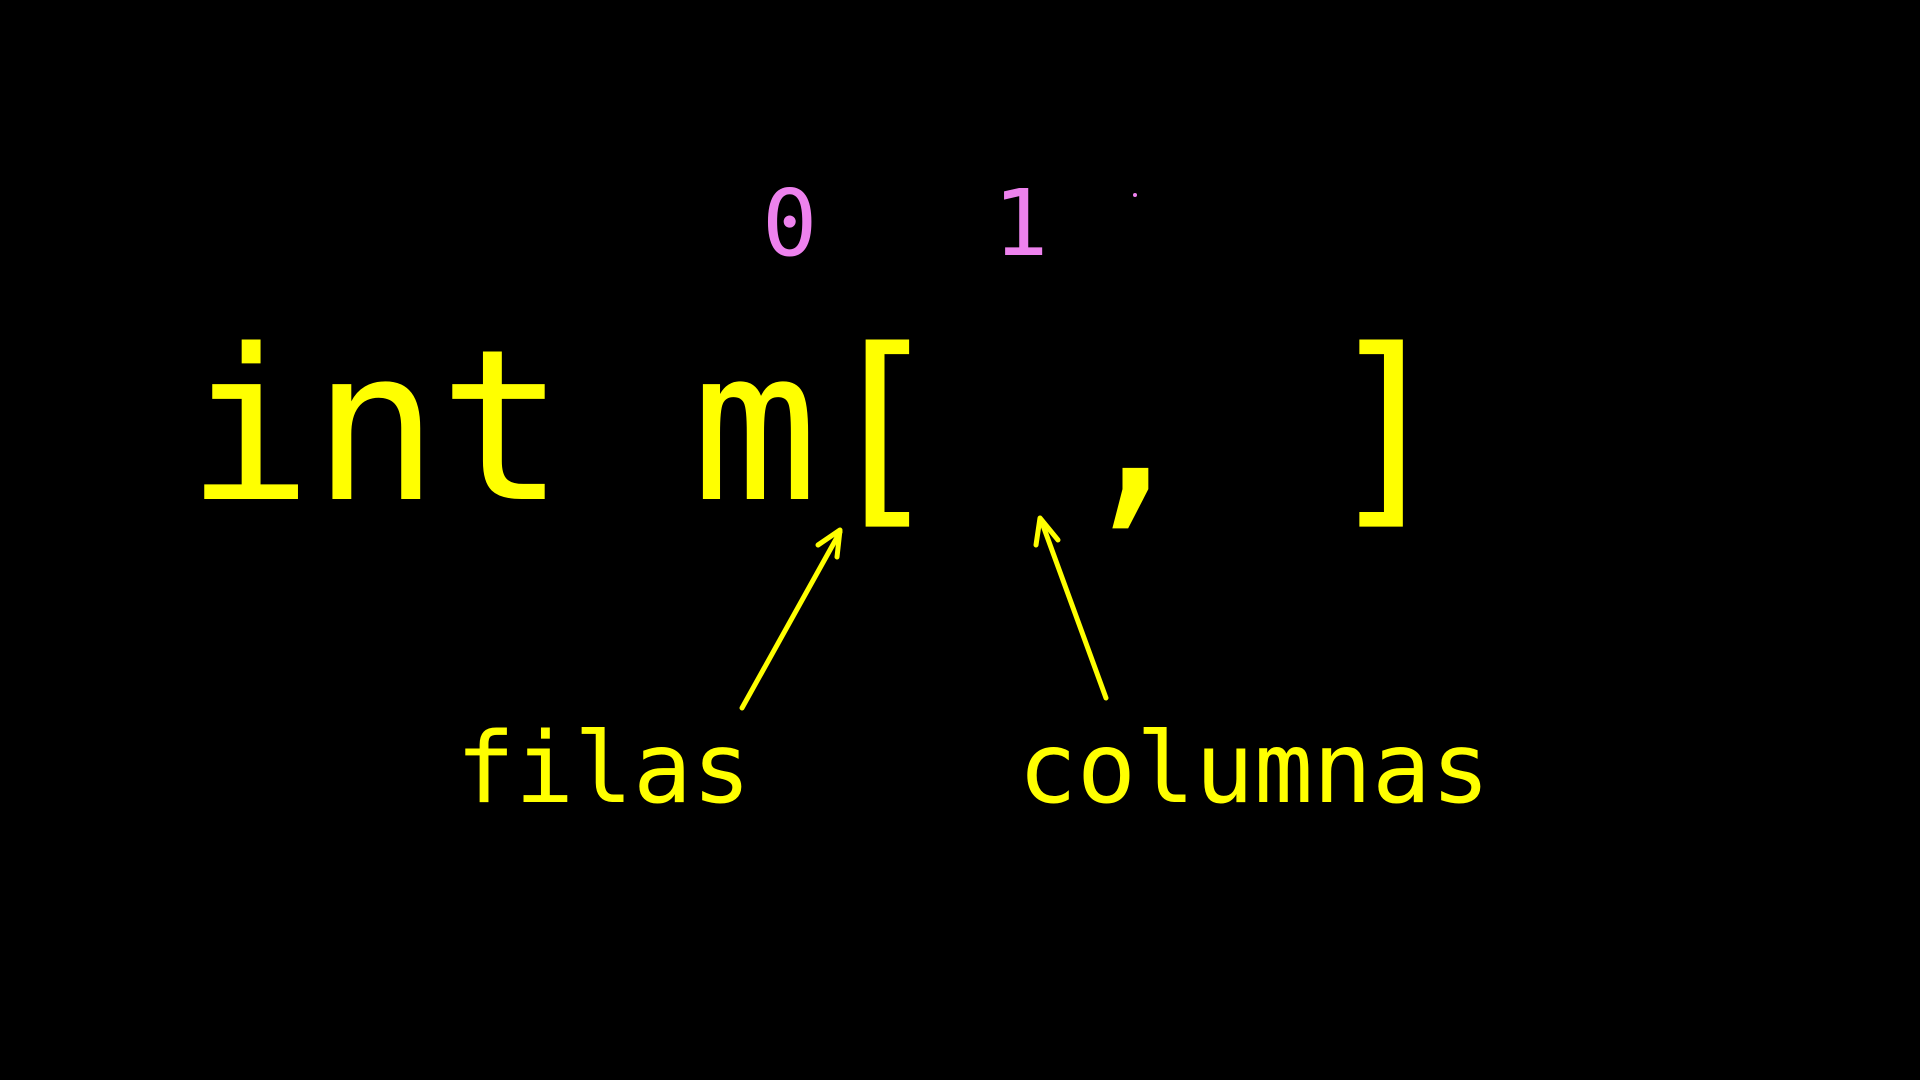 The image size is (1920, 1080). What do you see at coordinates (1254, 769) in the screenshot?
I see `columns-label: columnas` at bounding box center [1254, 769].